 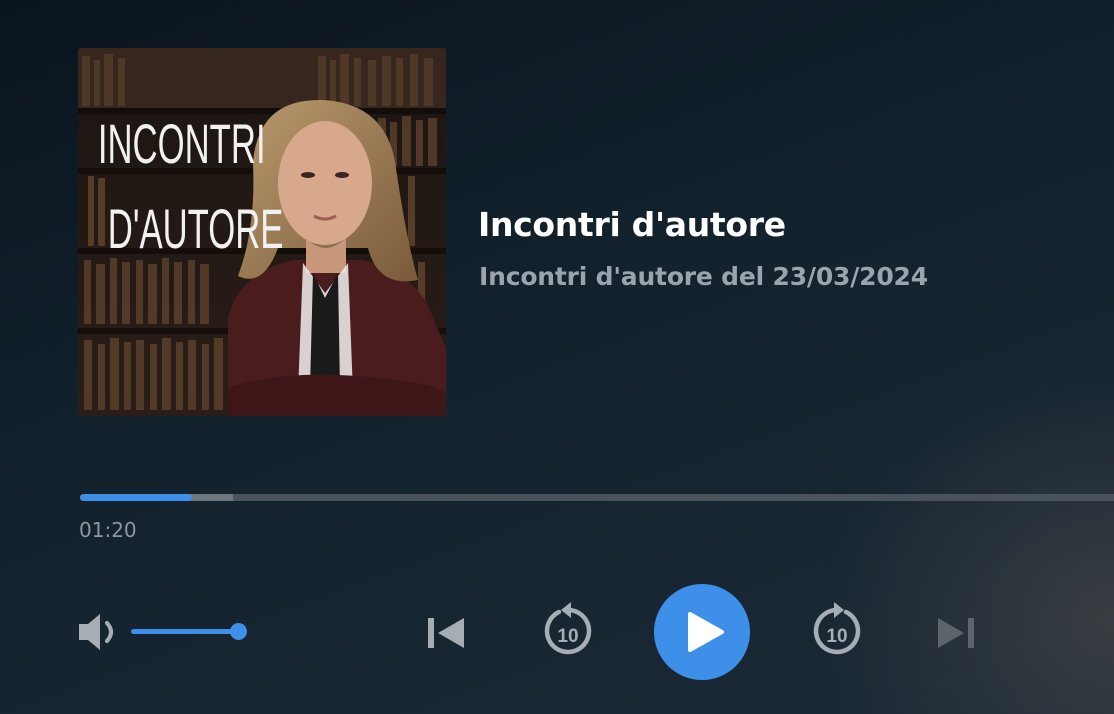 What do you see at coordinates (836, 636) in the screenshot?
I see `forward-label: 10` at bounding box center [836, 636].